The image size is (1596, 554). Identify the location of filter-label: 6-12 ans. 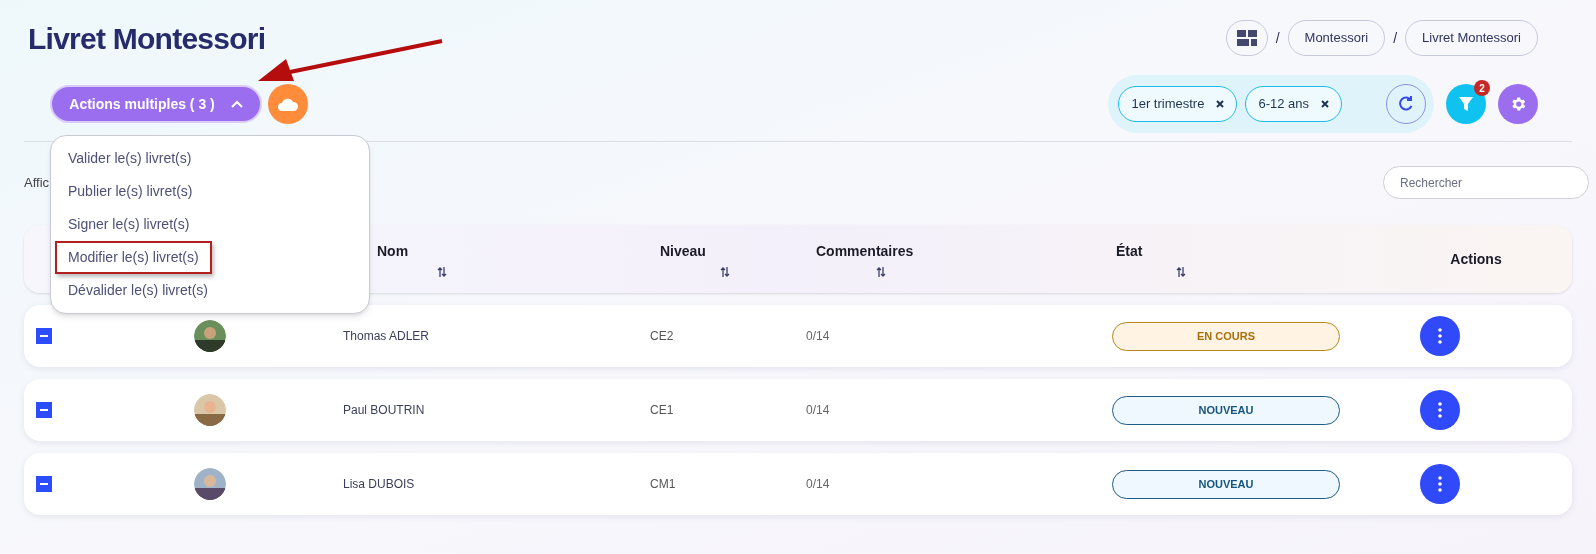
(1283, 104).